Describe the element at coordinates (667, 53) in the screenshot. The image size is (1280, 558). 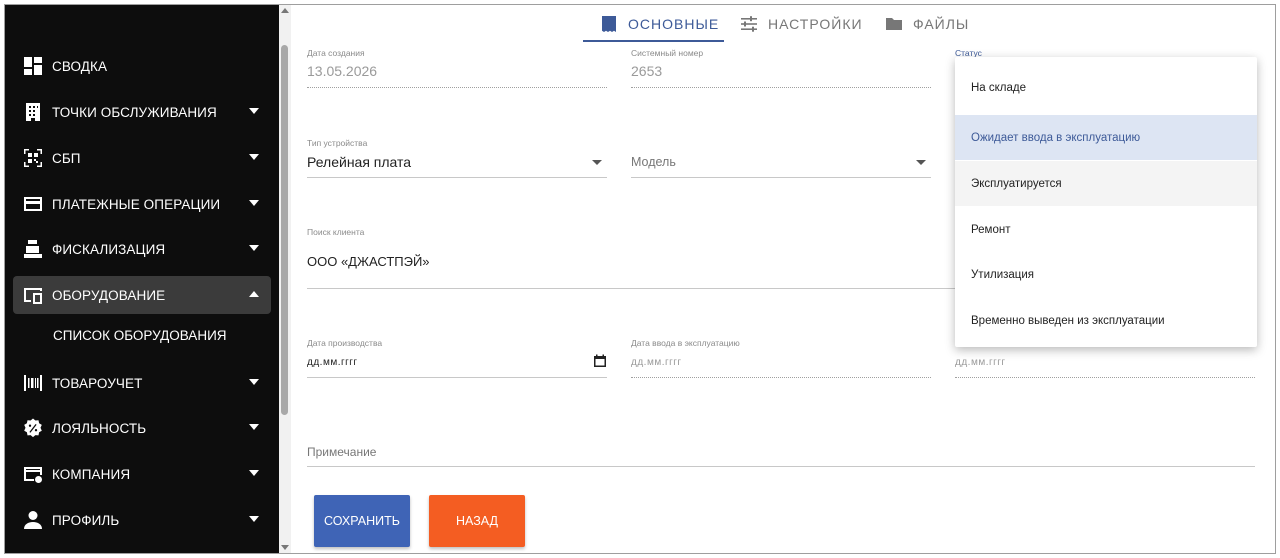
I see `system-number-label: Системный номер` at that location.